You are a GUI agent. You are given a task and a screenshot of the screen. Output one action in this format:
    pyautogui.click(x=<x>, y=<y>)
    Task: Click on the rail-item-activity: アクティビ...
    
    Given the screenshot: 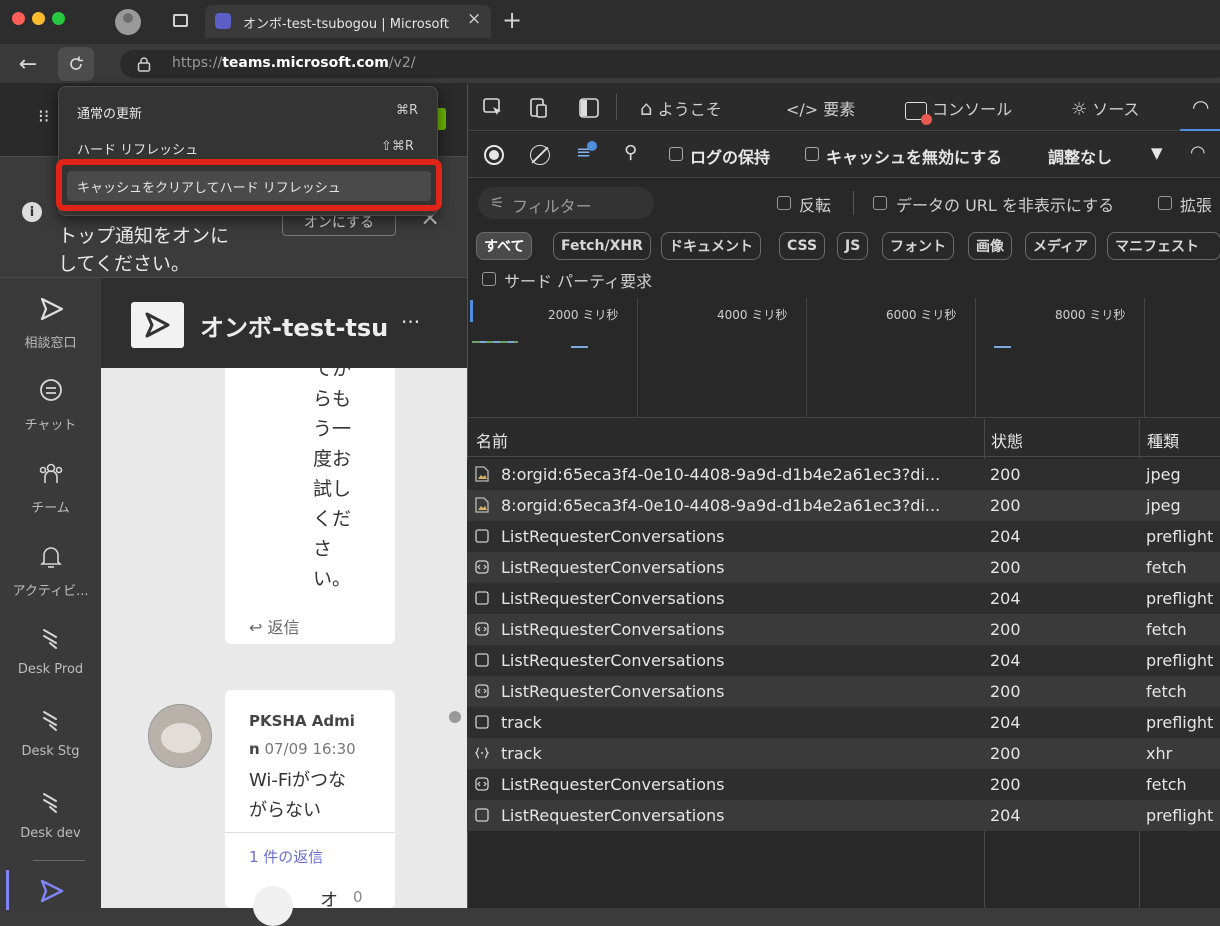 What is the action you would take?
    pyautogui.click(x=50, y=574)
    